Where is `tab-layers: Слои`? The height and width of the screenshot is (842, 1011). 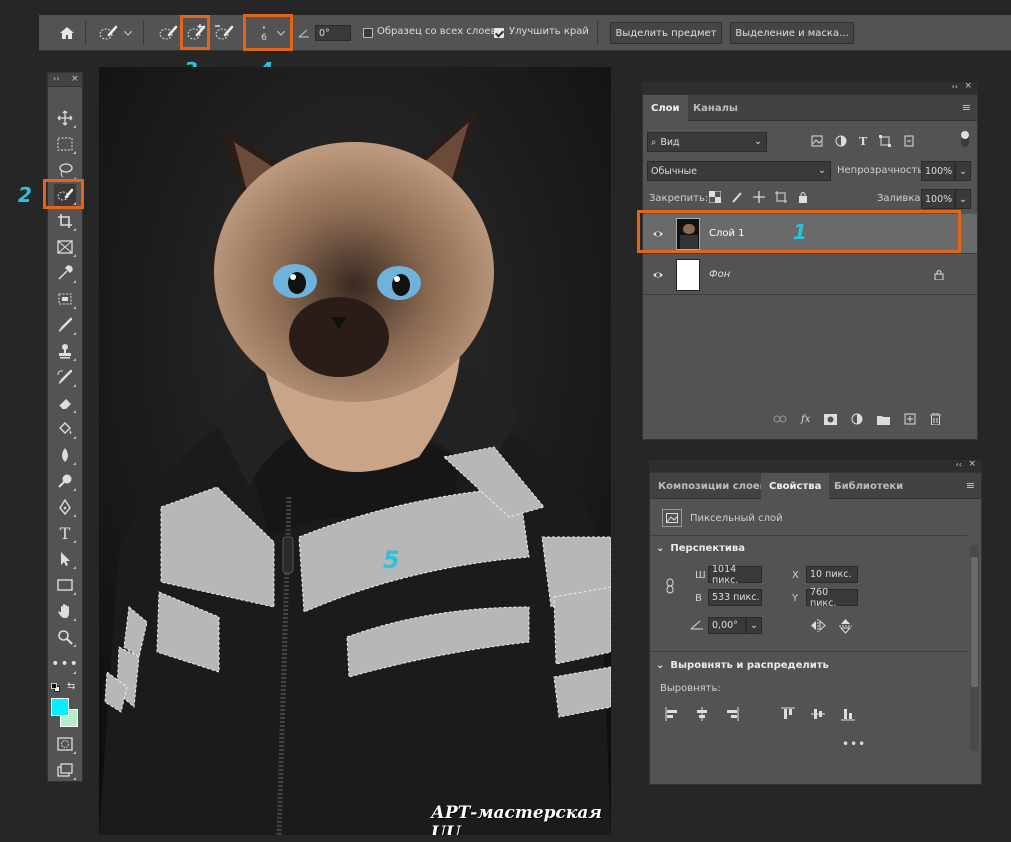
tab-layers: Слои is located at coordinates (665, 108).